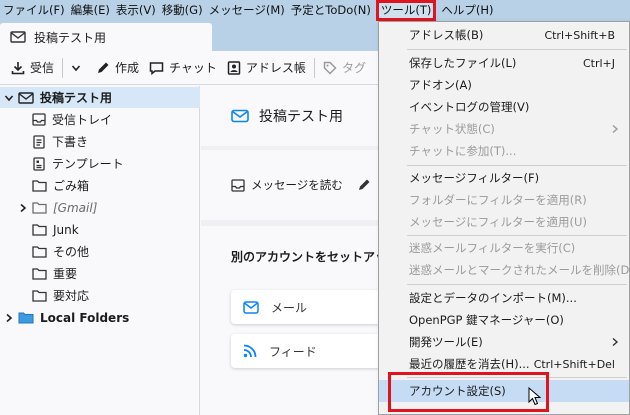 The width and height of the screenshot is (630, 415). I want to click on setup-mail-button: メール, so click(311, 307).